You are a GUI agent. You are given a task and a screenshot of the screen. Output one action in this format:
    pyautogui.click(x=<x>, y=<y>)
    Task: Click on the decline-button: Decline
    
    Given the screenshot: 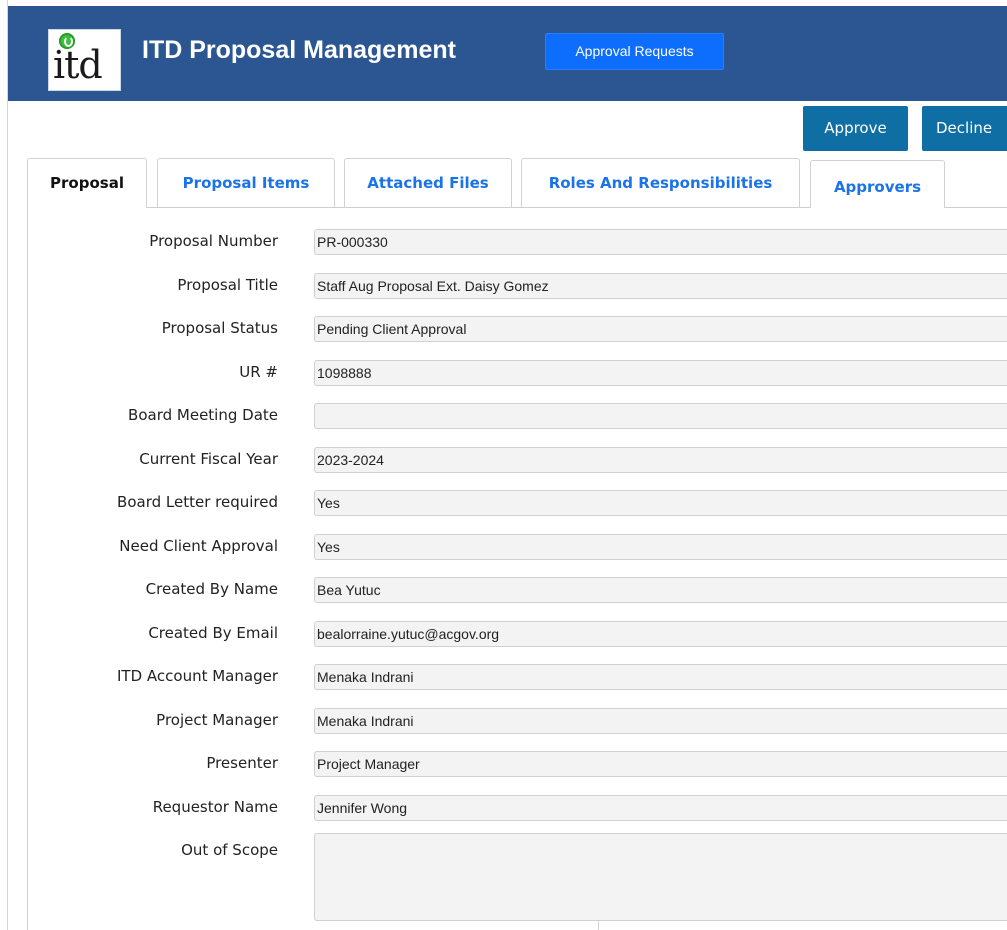 What is the action you would take?
    pyautogui.click(x=964, y=128)
    